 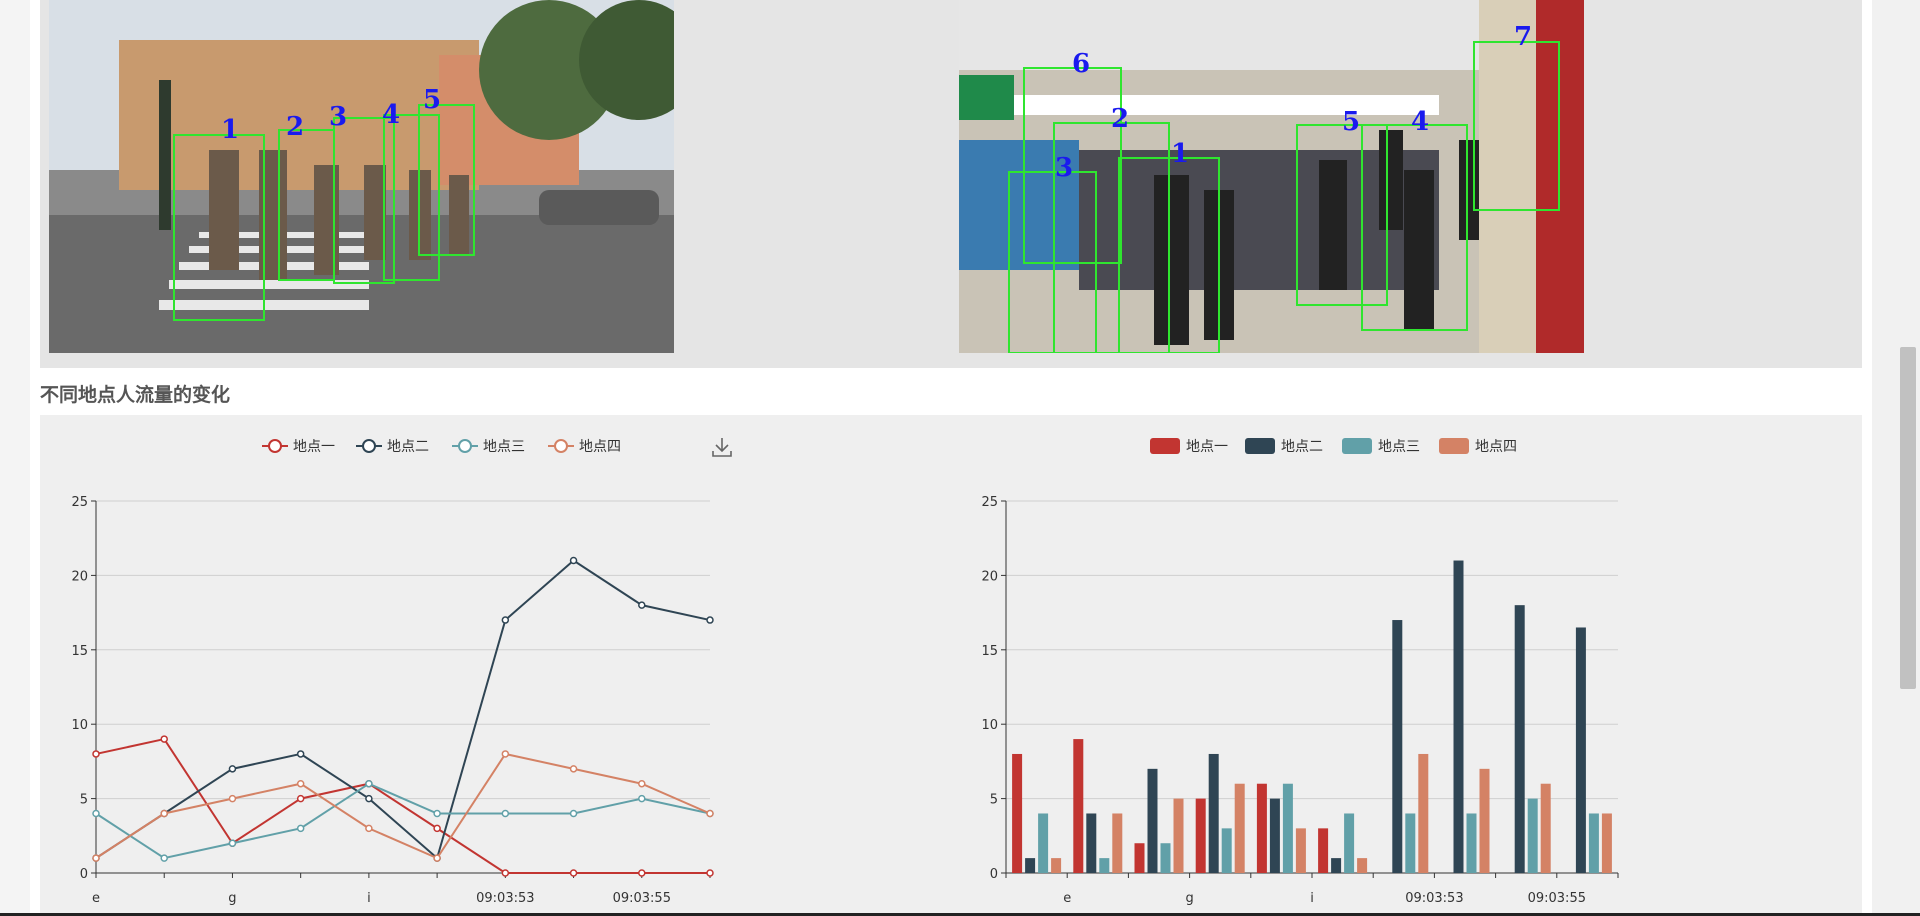 What do you see at coordinates (1908, 518) in the screenshot?
I see `scrollbar-thumb` at bounding box center [1908, 518].